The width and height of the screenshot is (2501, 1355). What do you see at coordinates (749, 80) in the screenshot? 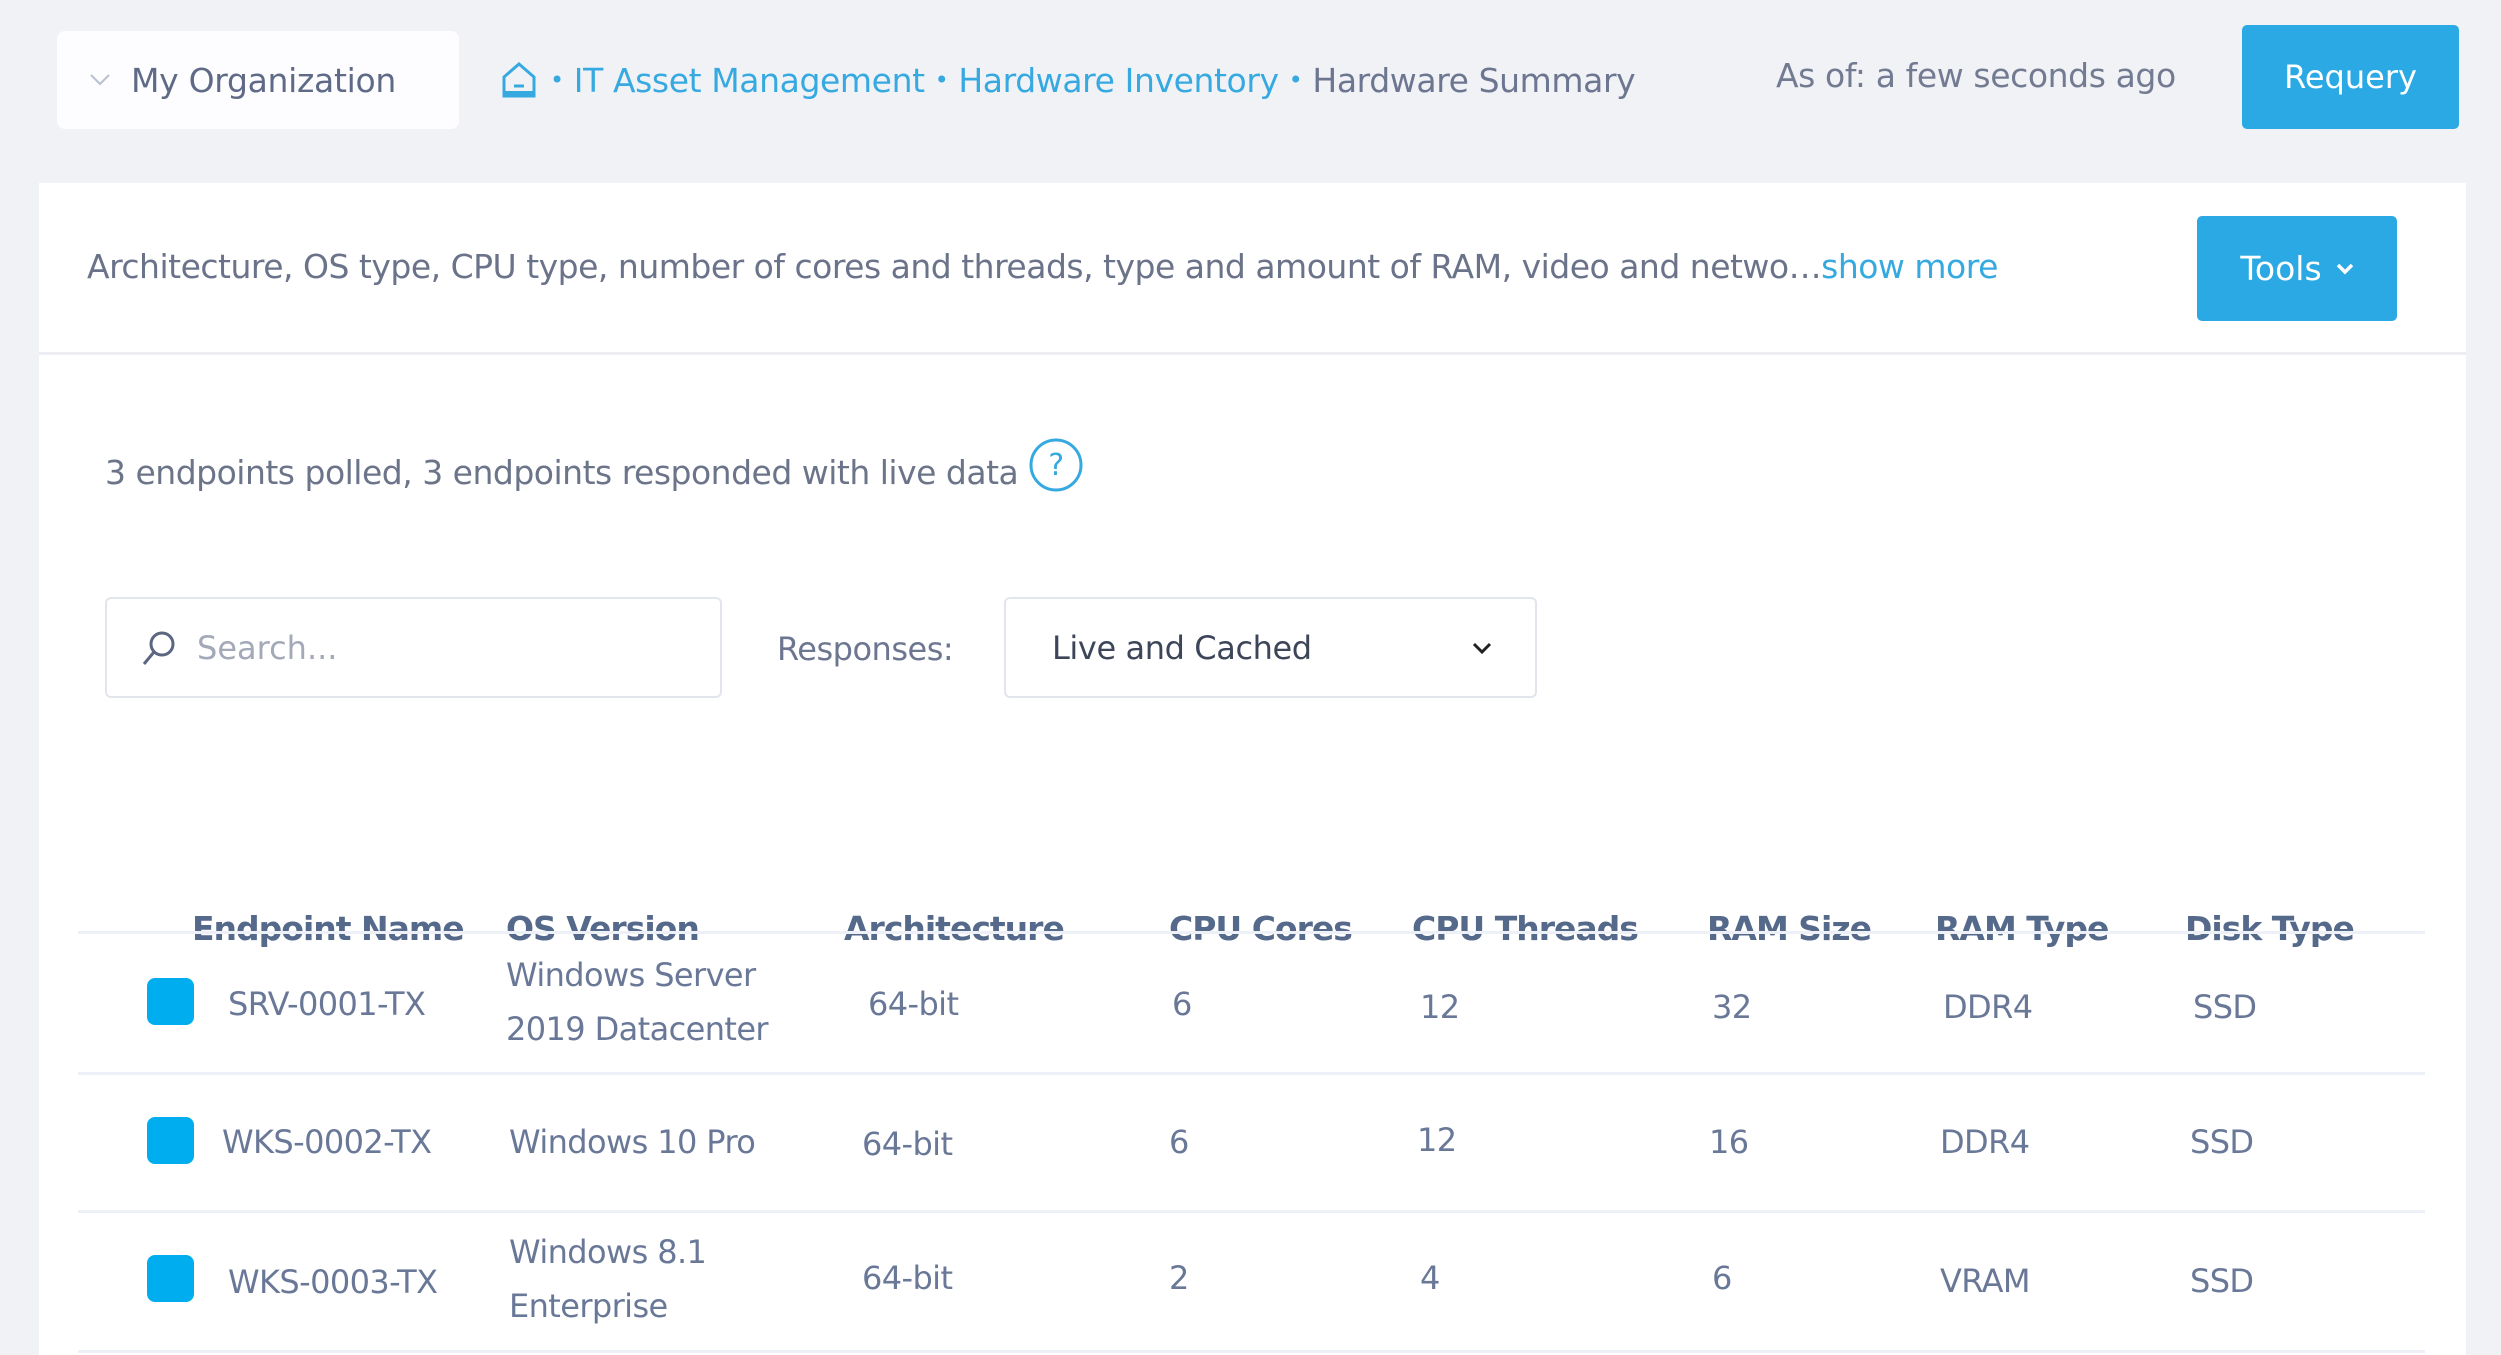
I see `breadcrumb-it-asset-management: IT Asset Management` at bounding box center [749, 80].